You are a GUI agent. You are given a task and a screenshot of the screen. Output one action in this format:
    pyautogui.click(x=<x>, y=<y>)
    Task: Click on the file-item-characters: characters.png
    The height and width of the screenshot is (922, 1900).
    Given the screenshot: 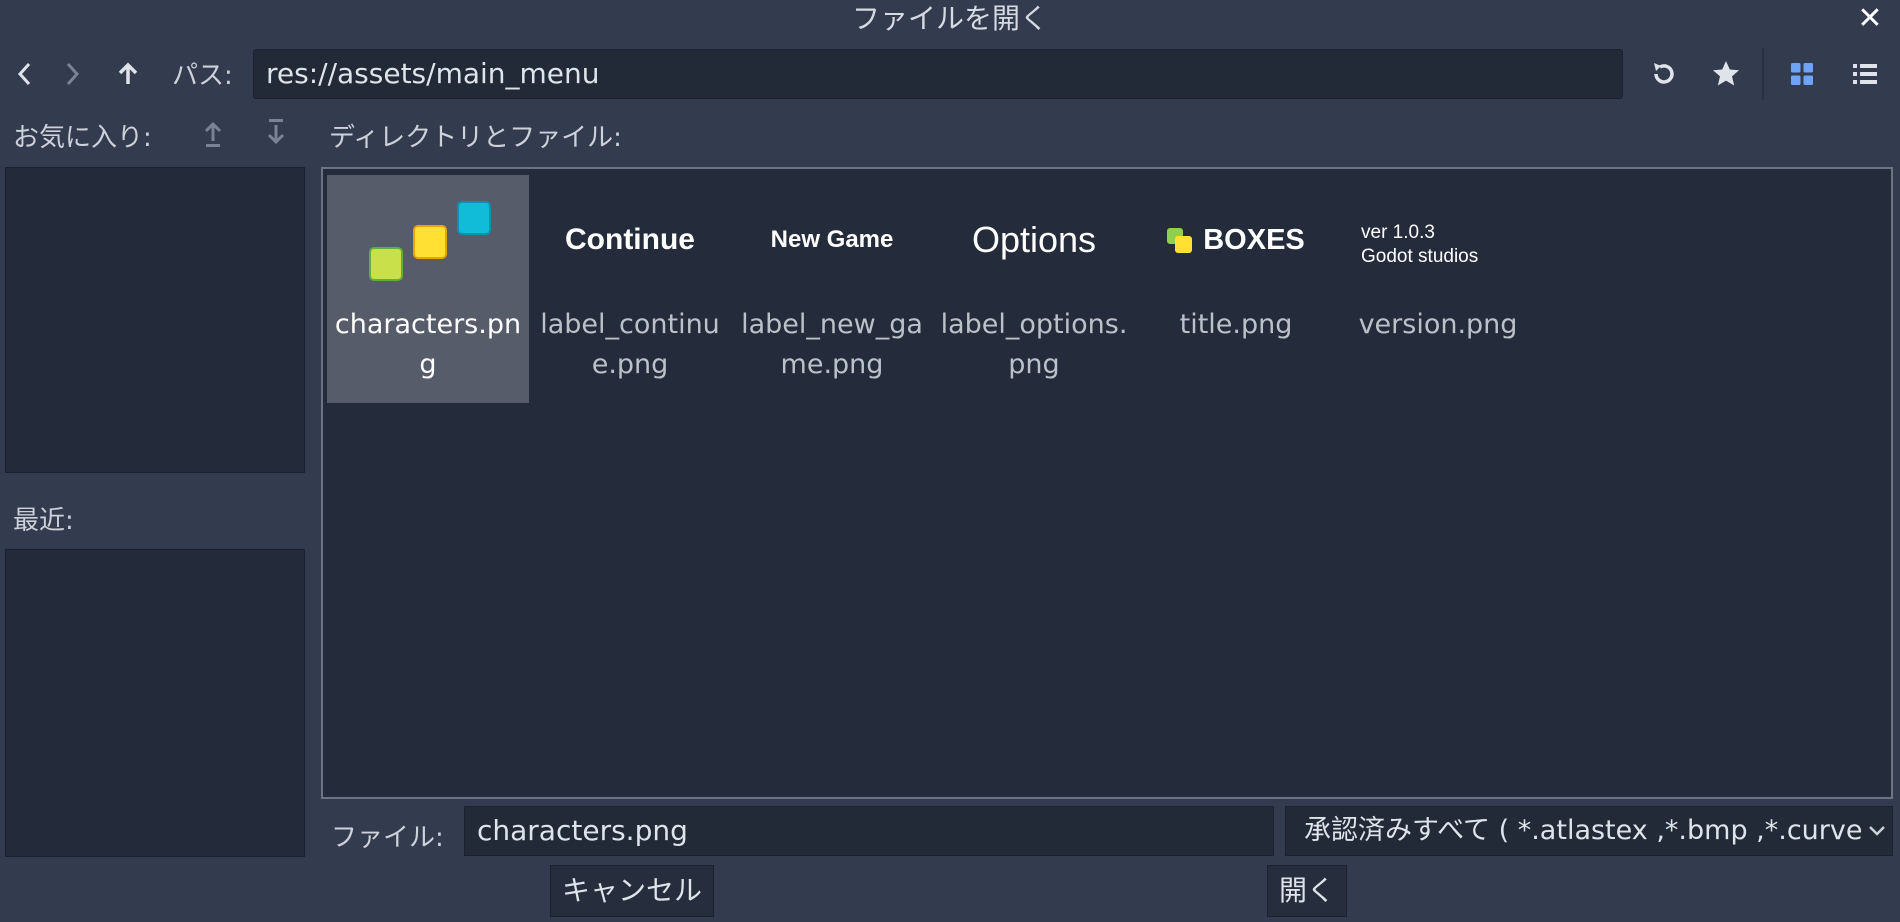 What is the action you would take?
    pyautogui.click(x=428, y=289)
    